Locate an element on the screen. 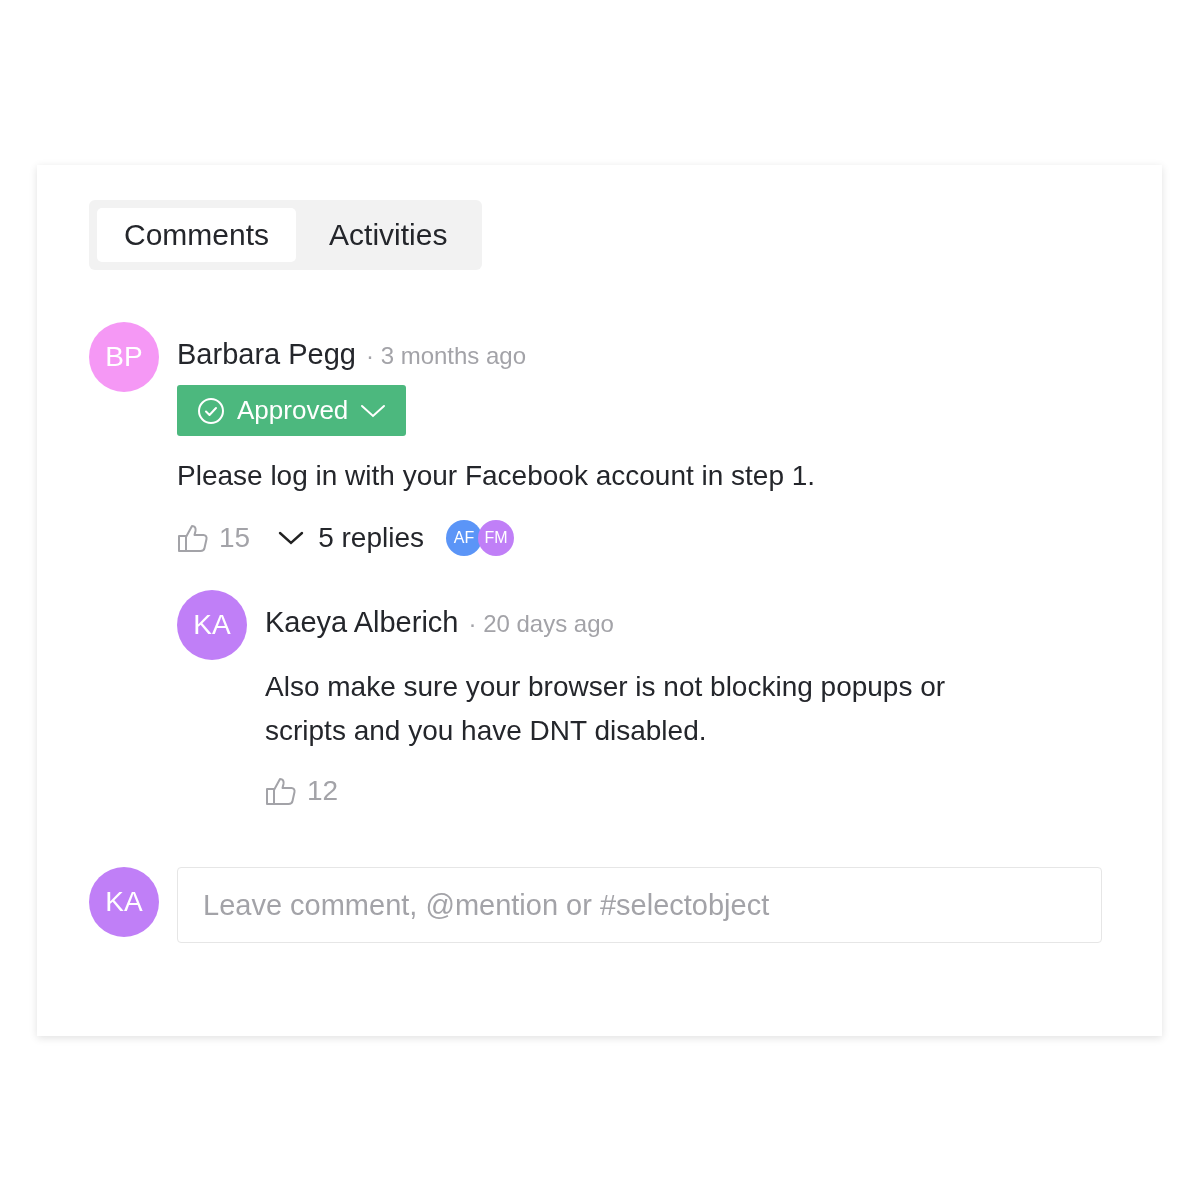  avatar: BP is located at coordinates (124, 357).